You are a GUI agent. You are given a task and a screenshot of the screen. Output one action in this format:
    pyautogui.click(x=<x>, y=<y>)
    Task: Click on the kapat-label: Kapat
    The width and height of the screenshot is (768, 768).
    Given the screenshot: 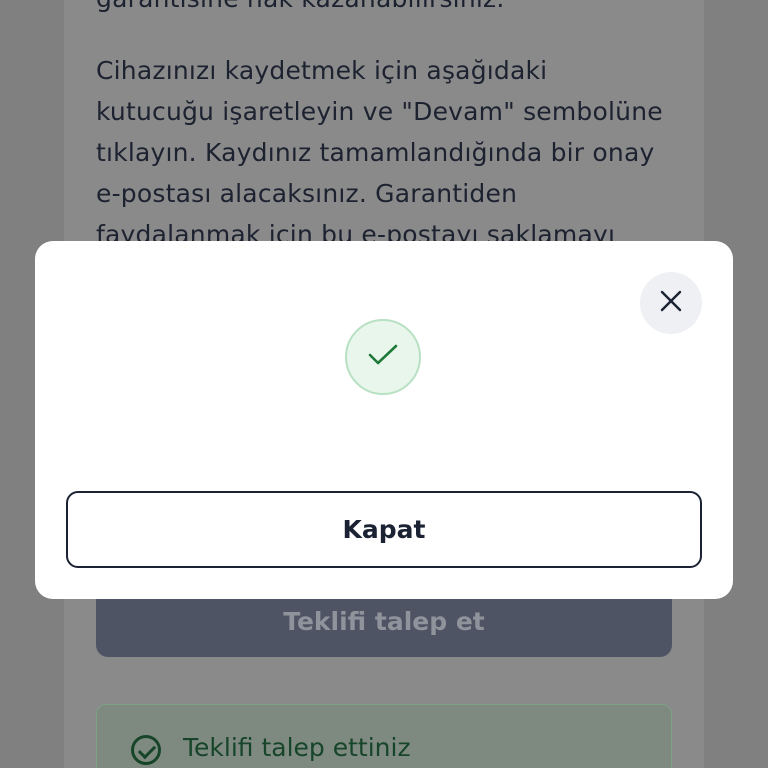 What is the action you would take?
    pyautogui.click(x=384, y=529)
    